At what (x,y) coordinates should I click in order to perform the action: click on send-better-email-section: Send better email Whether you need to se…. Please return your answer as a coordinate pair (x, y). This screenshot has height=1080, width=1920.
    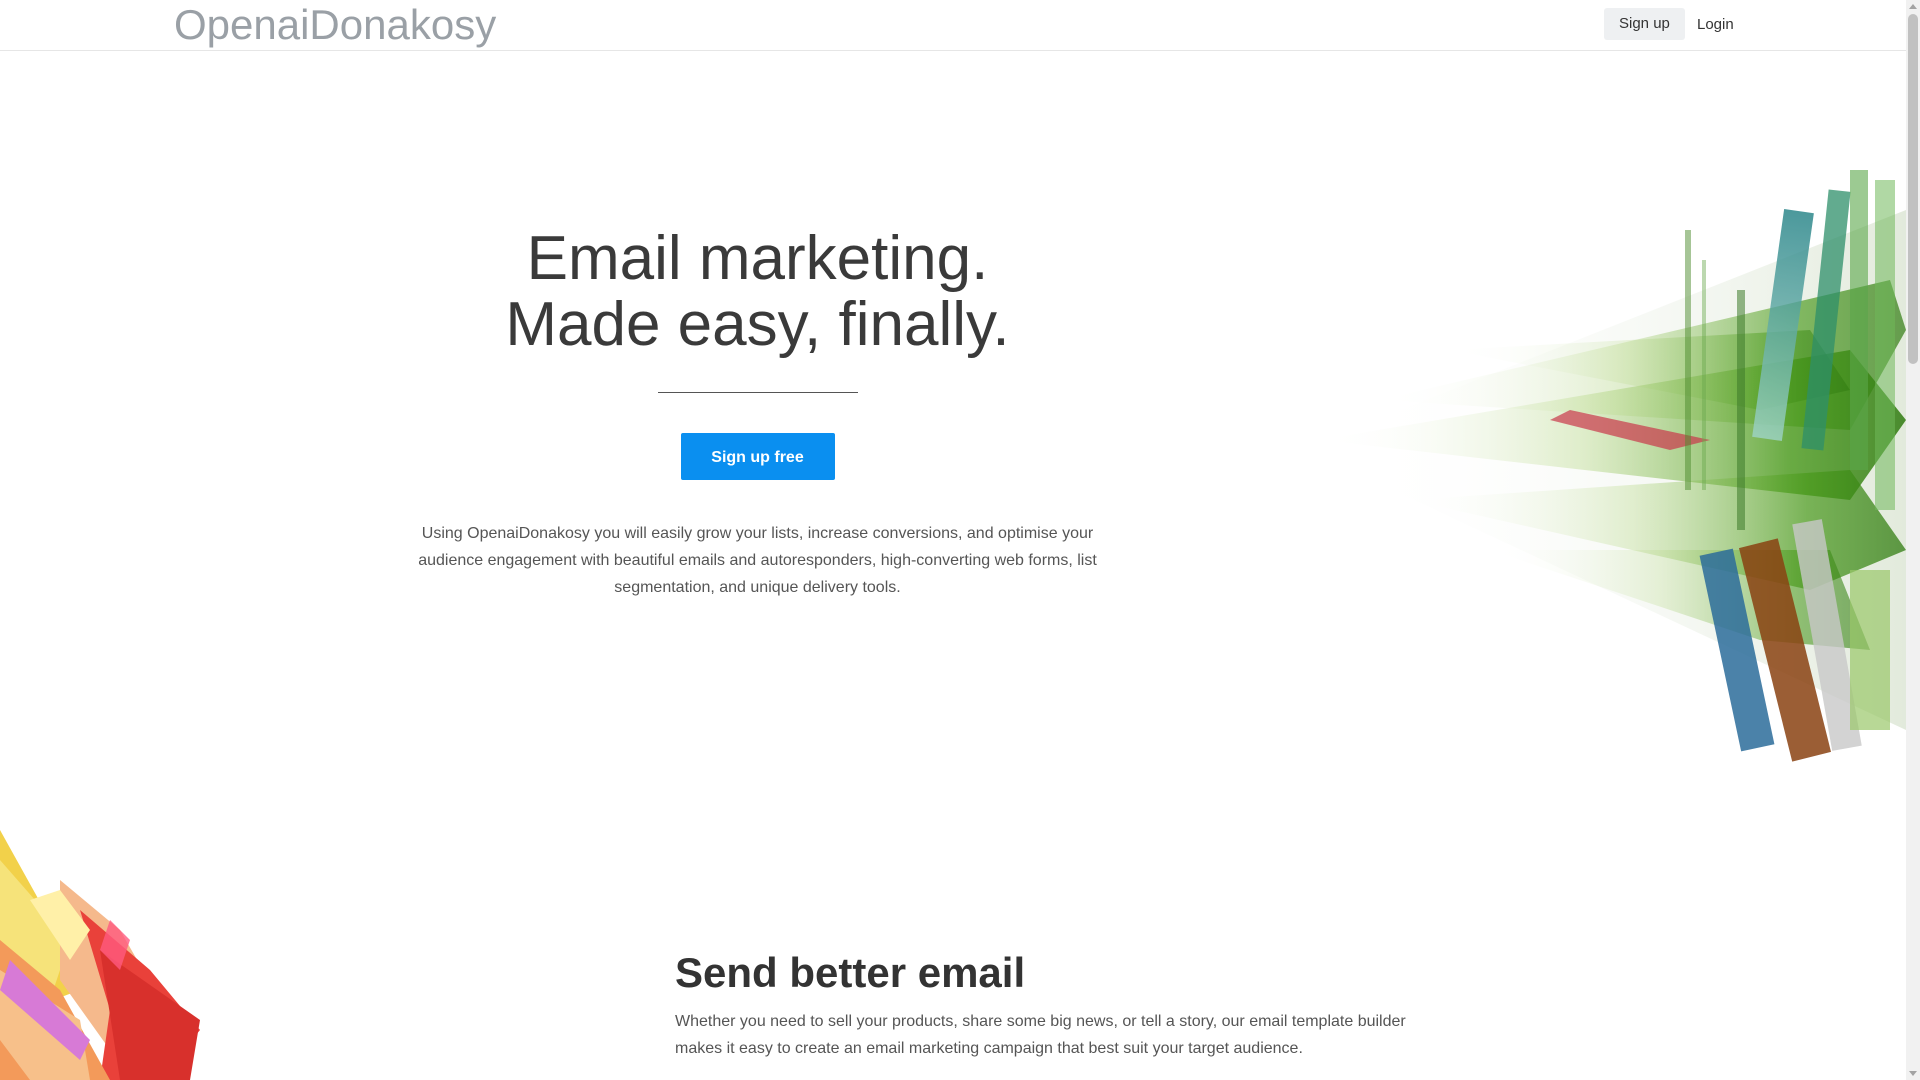
    Looking at the image, I should click on (1055, 1005).